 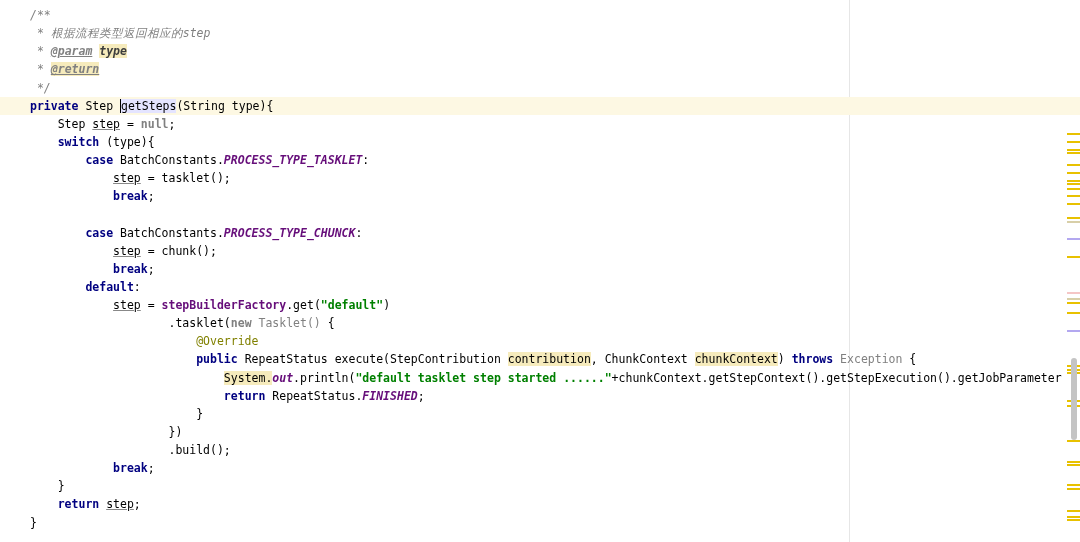 What do you see at coordinates (172, 178) in the screenshot?
I see `code-line: step = tasklet();` at bounding box center [172, 178].